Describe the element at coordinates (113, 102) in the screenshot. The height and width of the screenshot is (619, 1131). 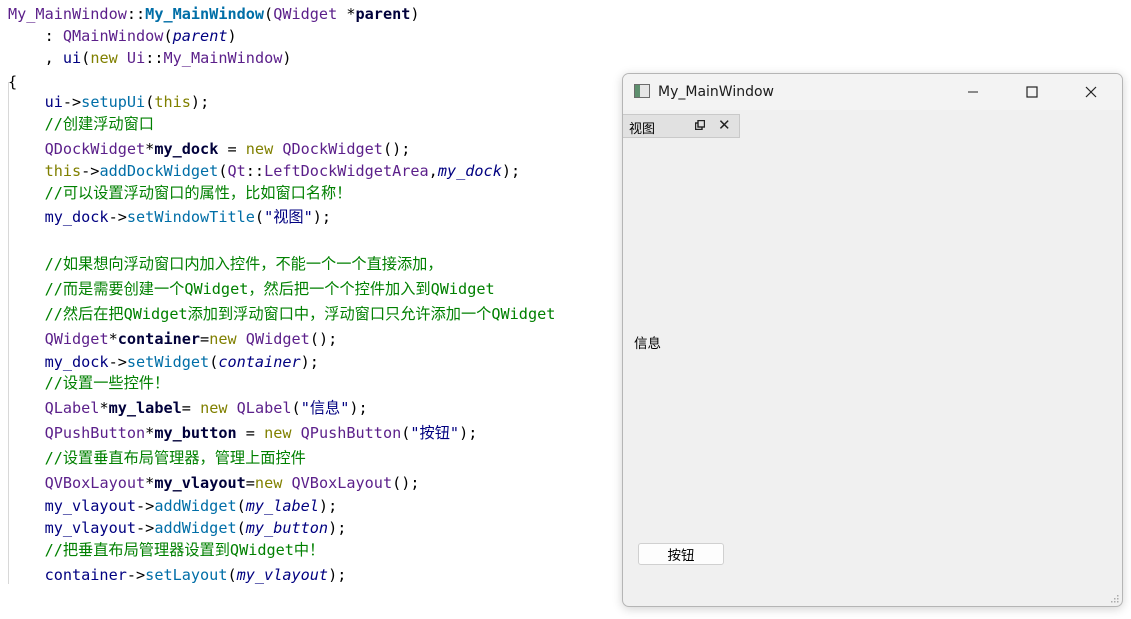
I see `code-token: setupUi` at that location.